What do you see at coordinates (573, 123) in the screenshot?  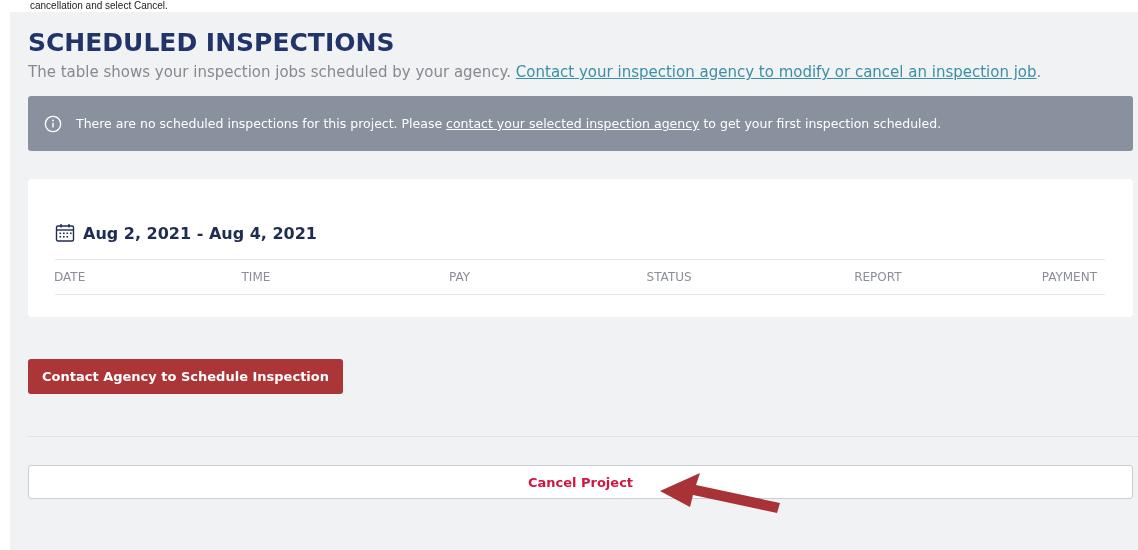 I see `agency-link: contact your selected inspection agency` at bounding box center [573, 123].